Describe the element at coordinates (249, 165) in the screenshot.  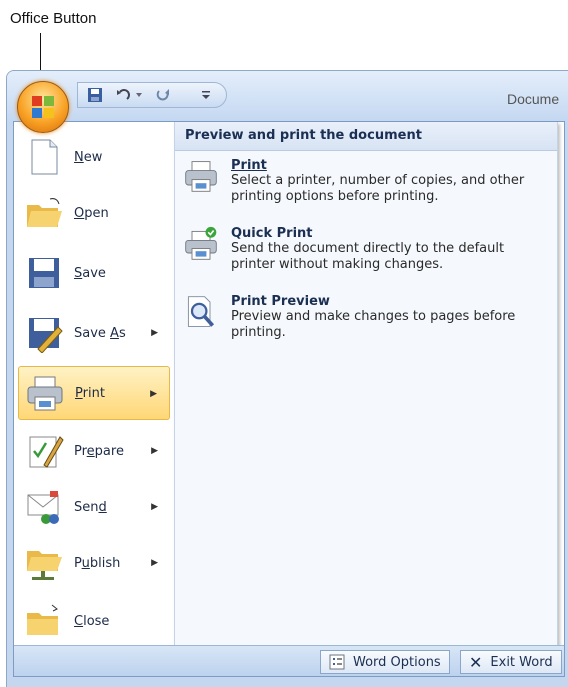
I see `option-title: Print` at that location.